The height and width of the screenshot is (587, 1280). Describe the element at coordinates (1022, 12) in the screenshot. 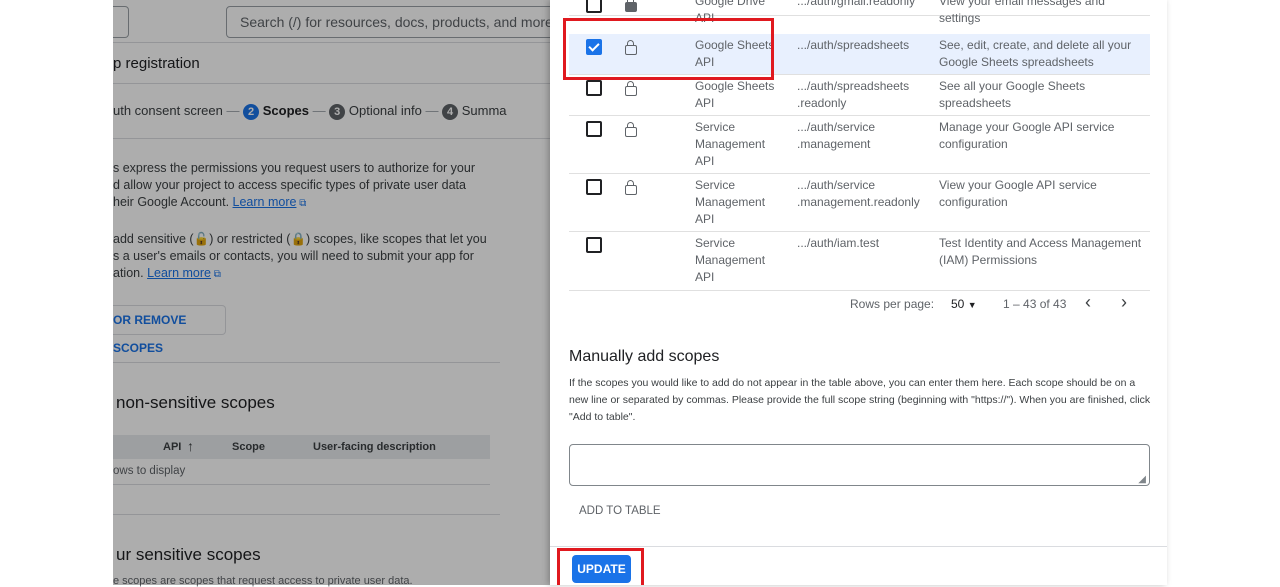

I see `scope-description: View your email messages and settings` at that location.